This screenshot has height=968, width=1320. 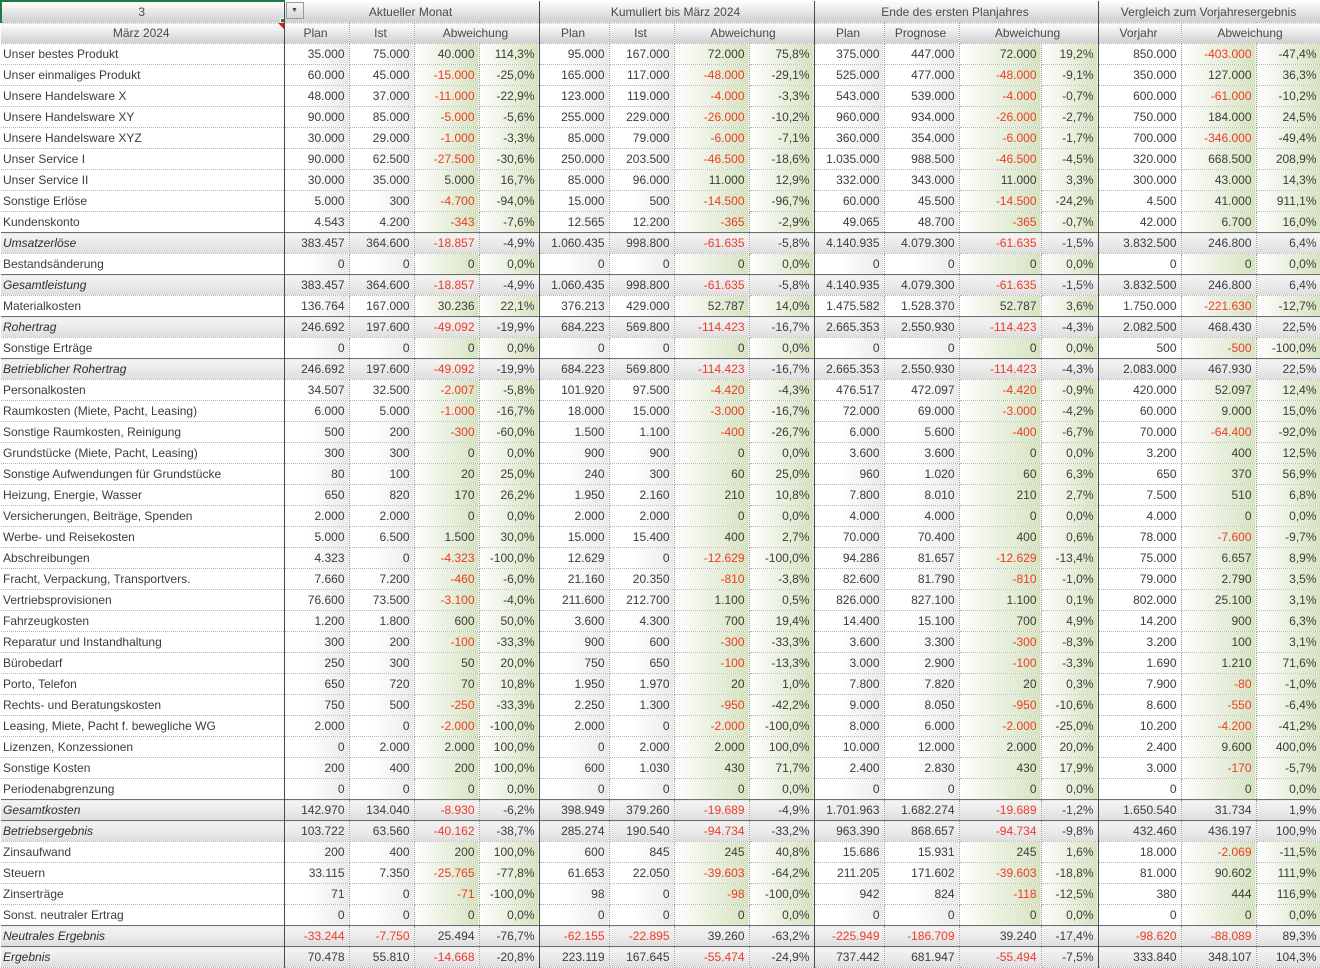 I want to click on value-cell-percent: -6,7%, so click(x=1070, y=432).